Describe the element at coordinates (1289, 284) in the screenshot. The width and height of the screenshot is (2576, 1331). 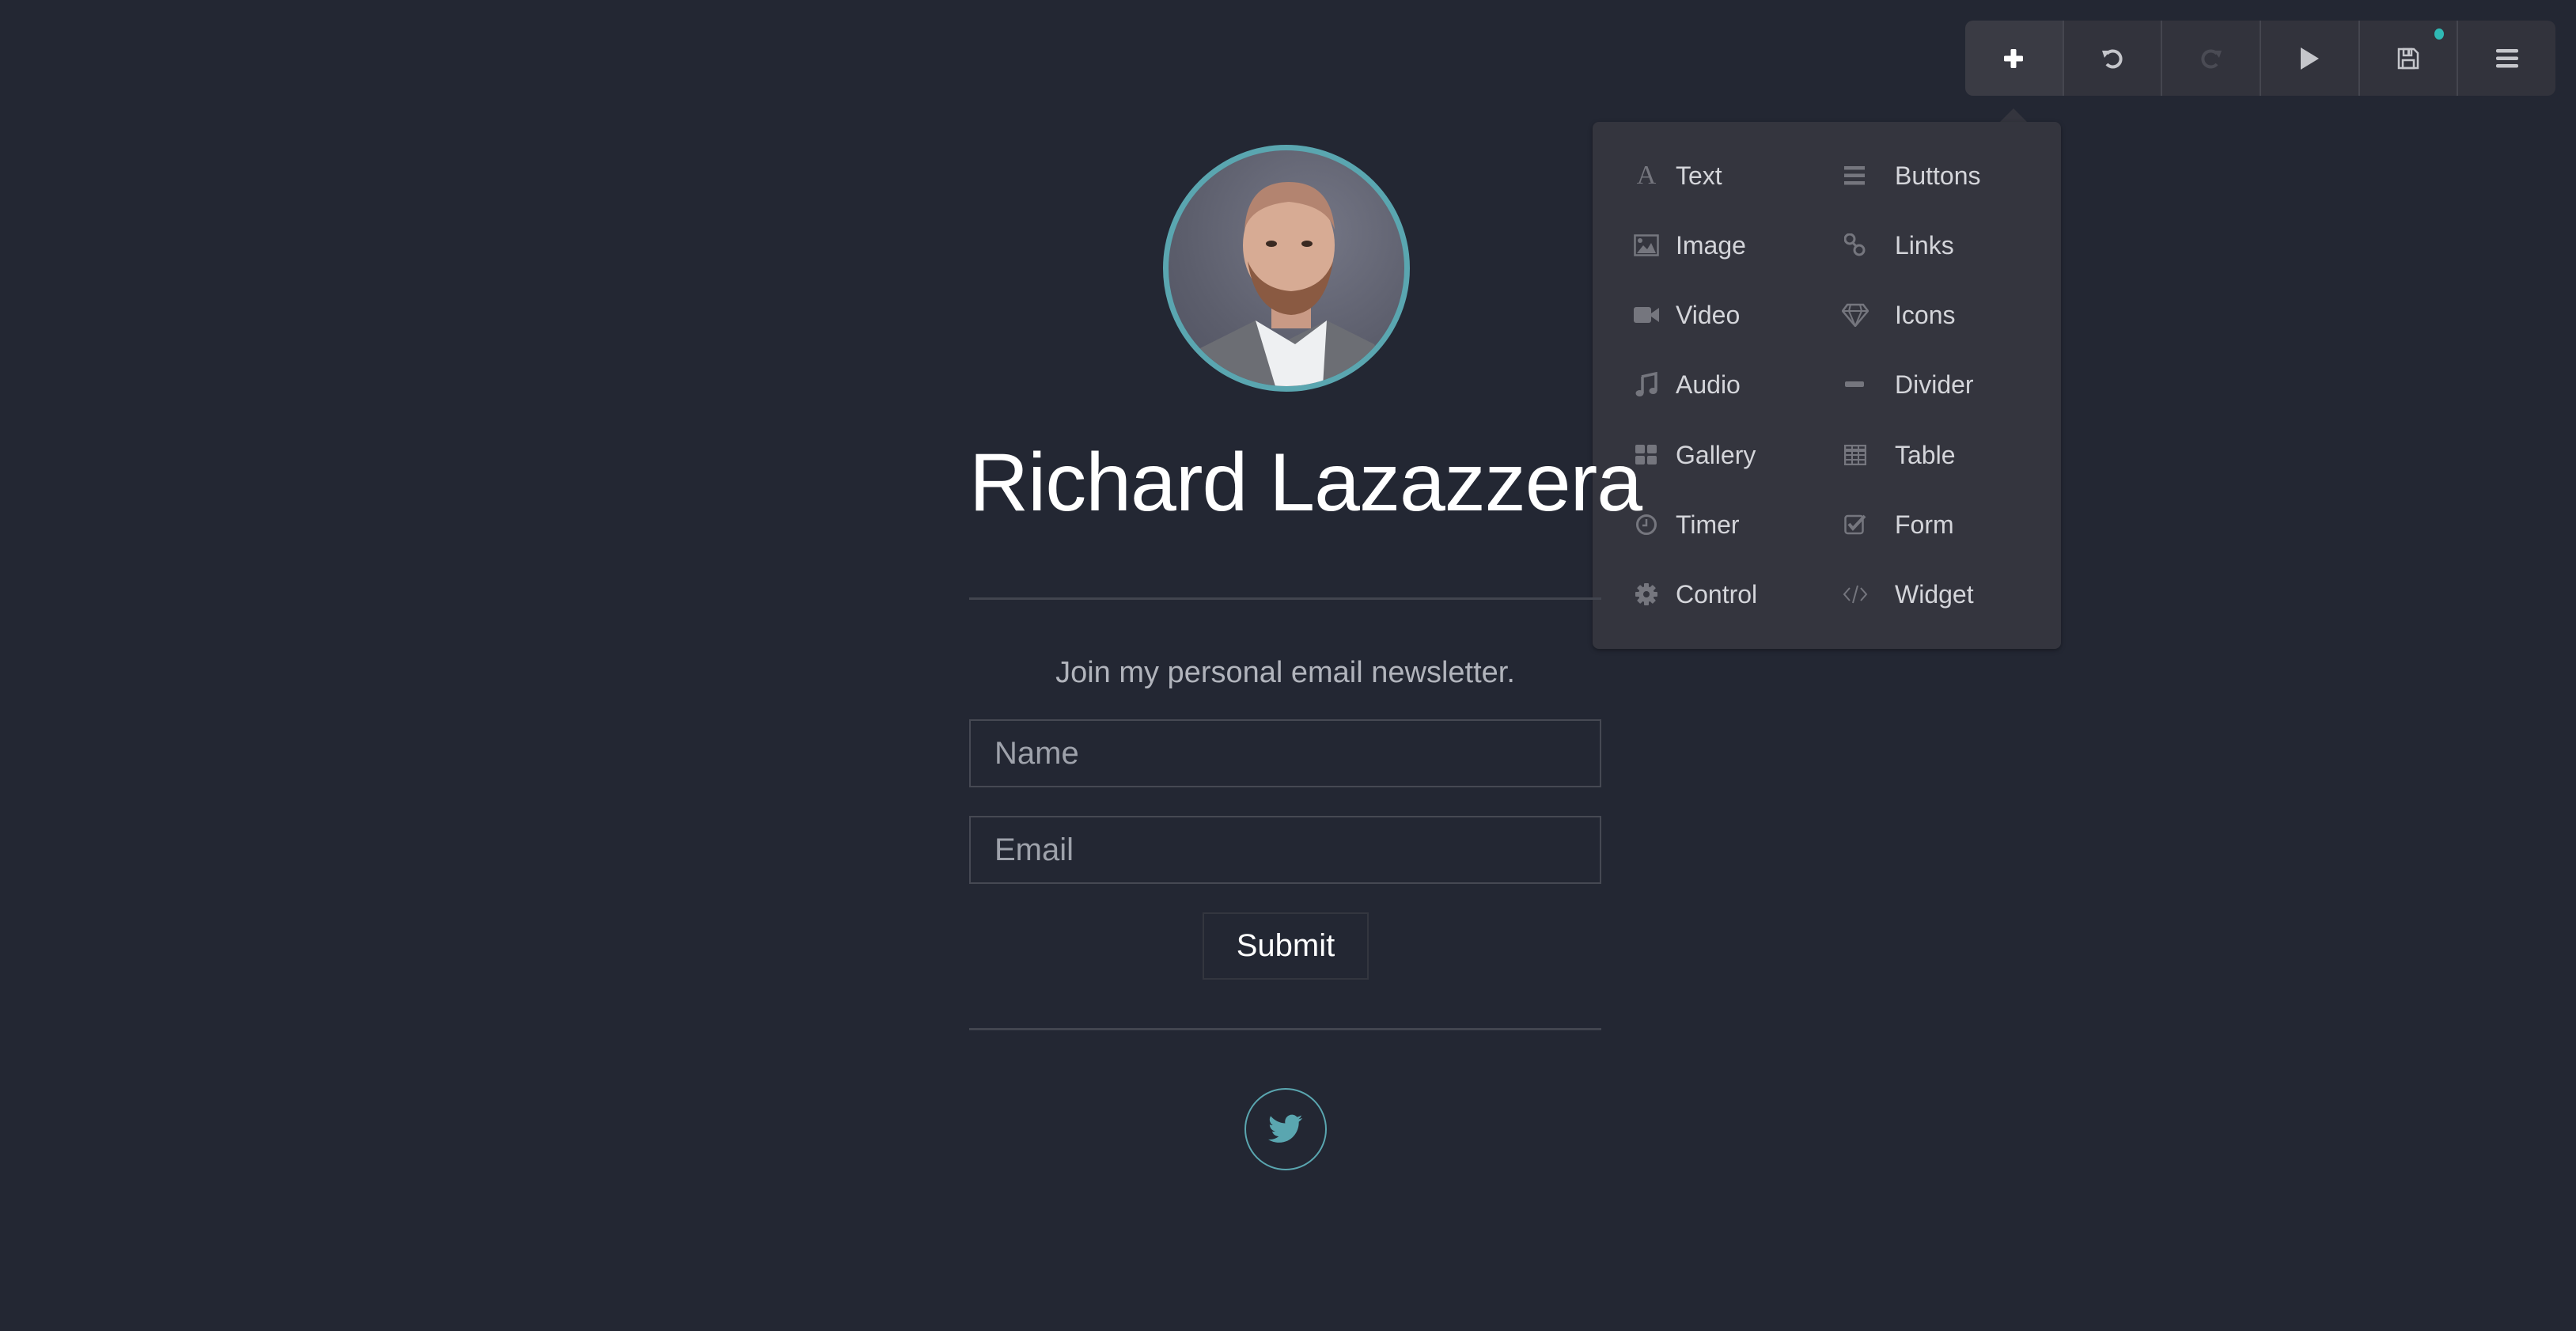
I see `profile-photo` at that location.